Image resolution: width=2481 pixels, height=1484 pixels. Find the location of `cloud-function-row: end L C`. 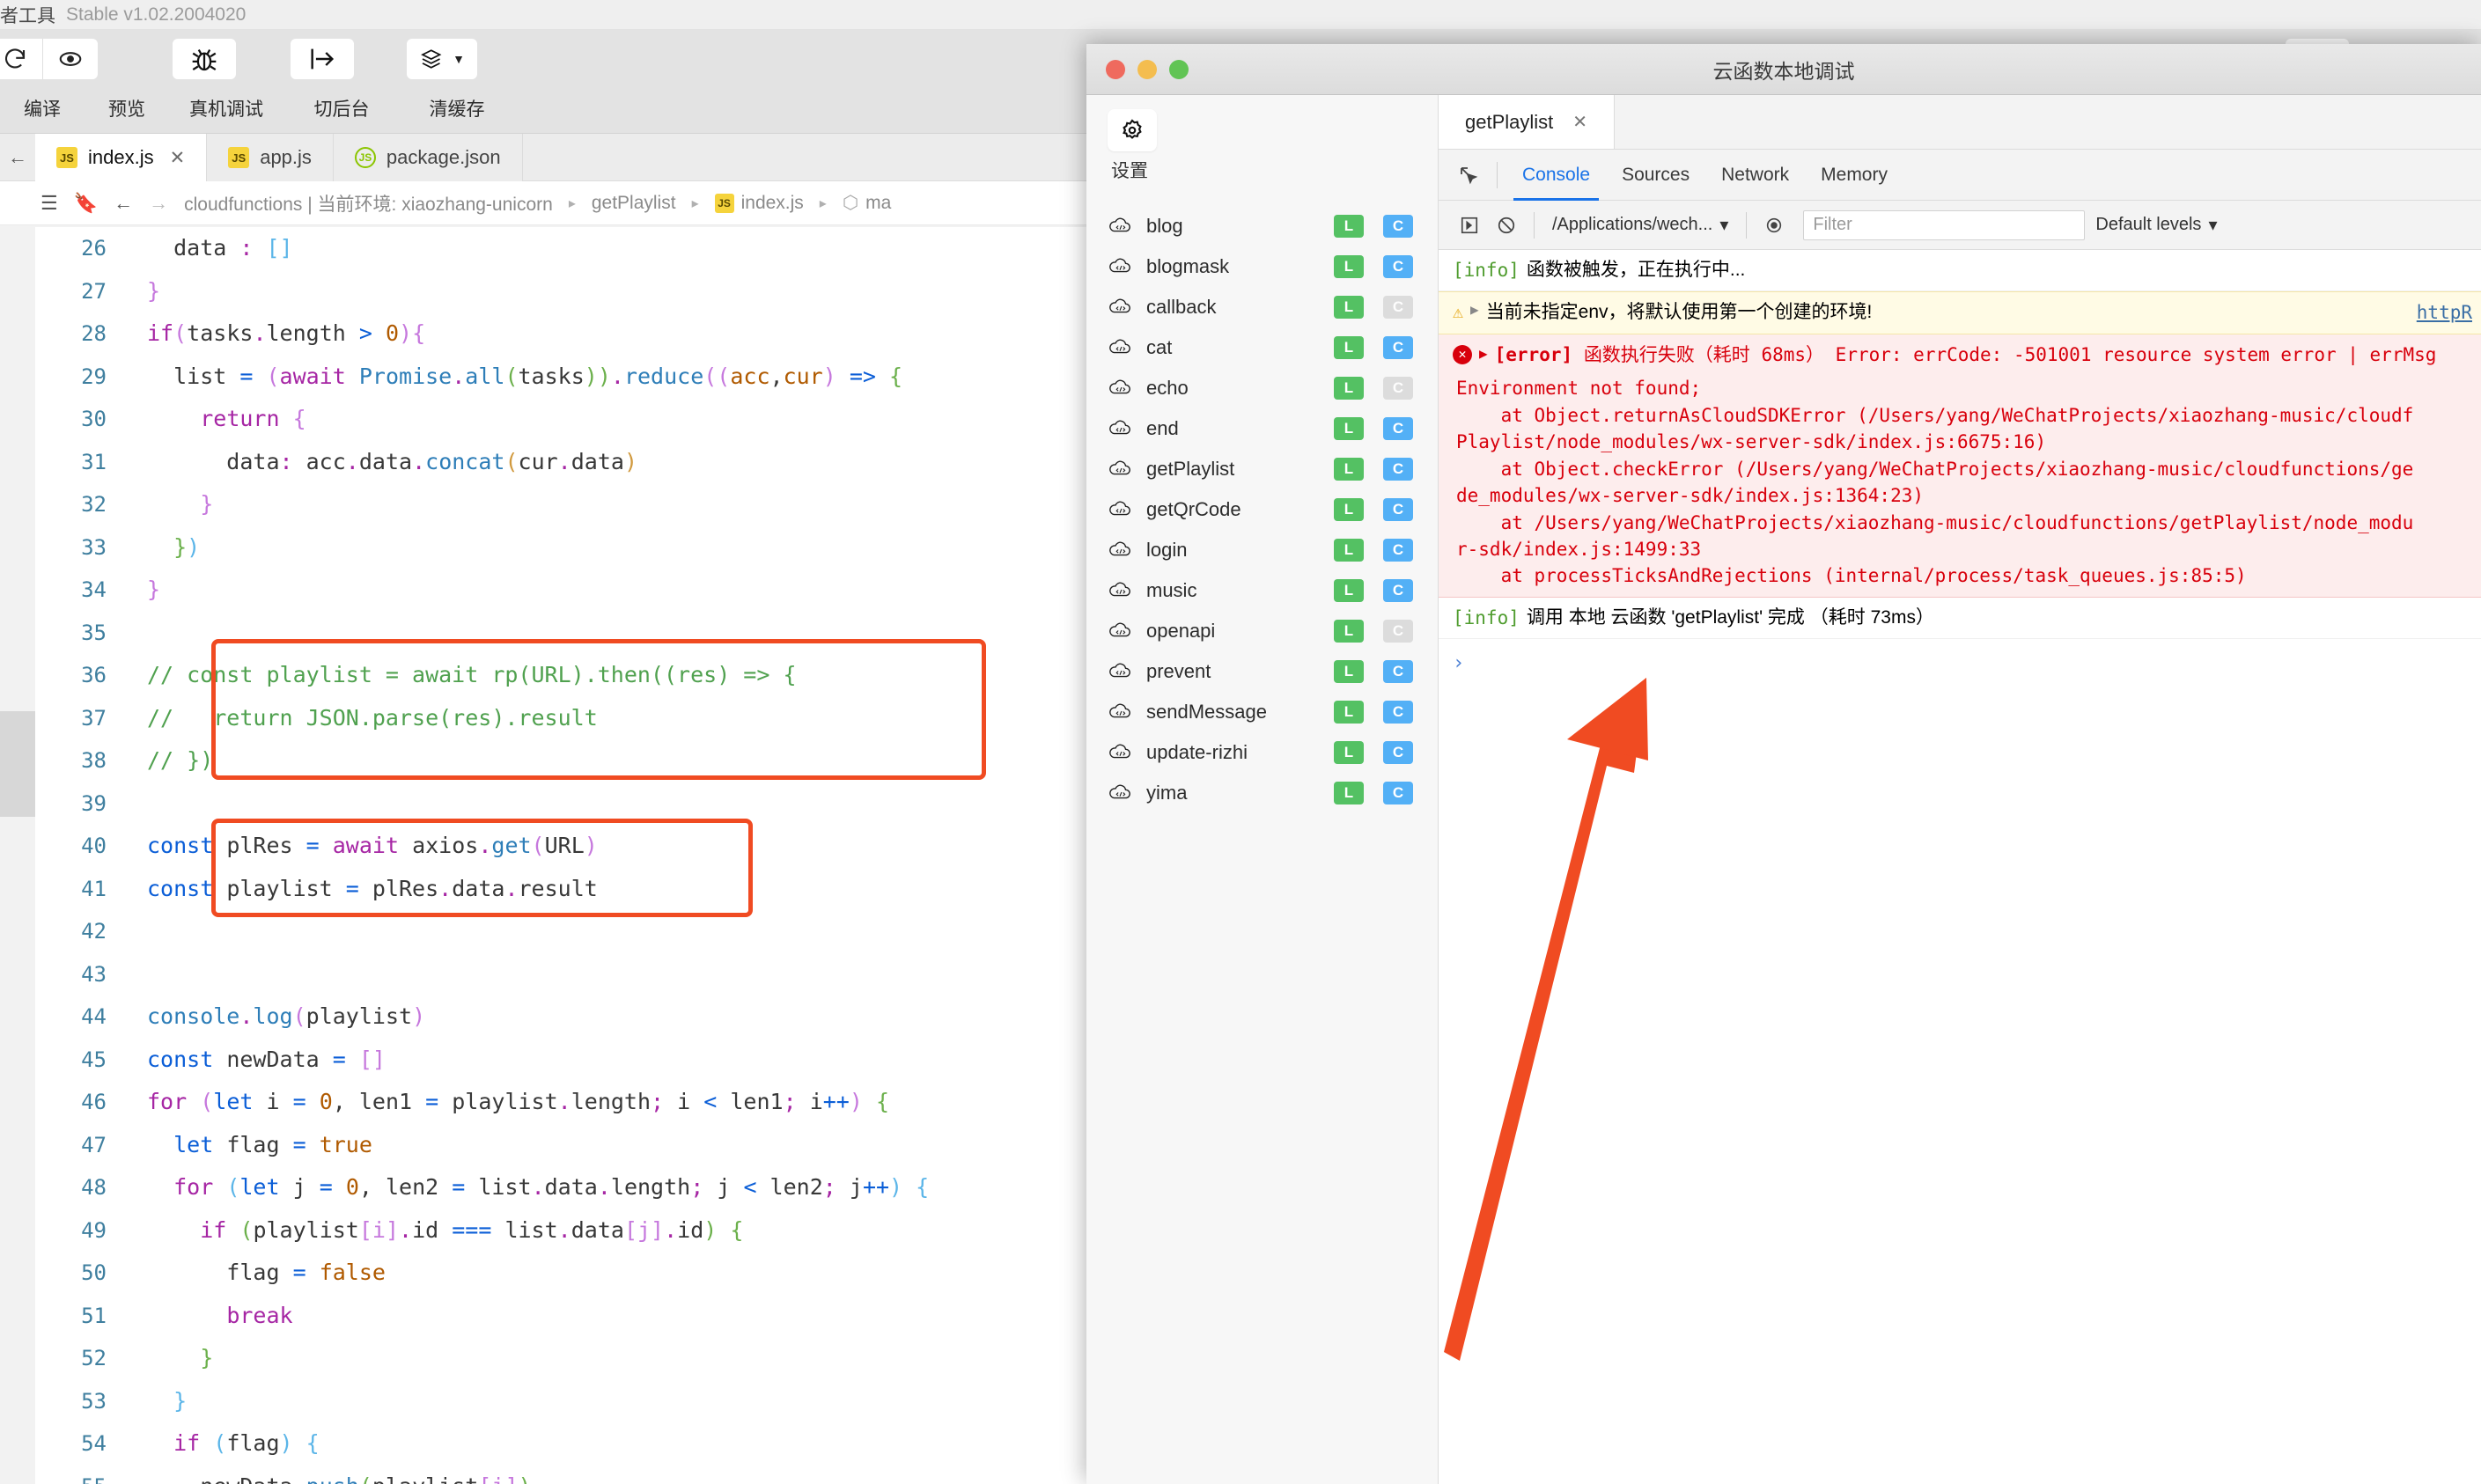

cloud-function-row: end L C is located at coordinates (1262, 428).